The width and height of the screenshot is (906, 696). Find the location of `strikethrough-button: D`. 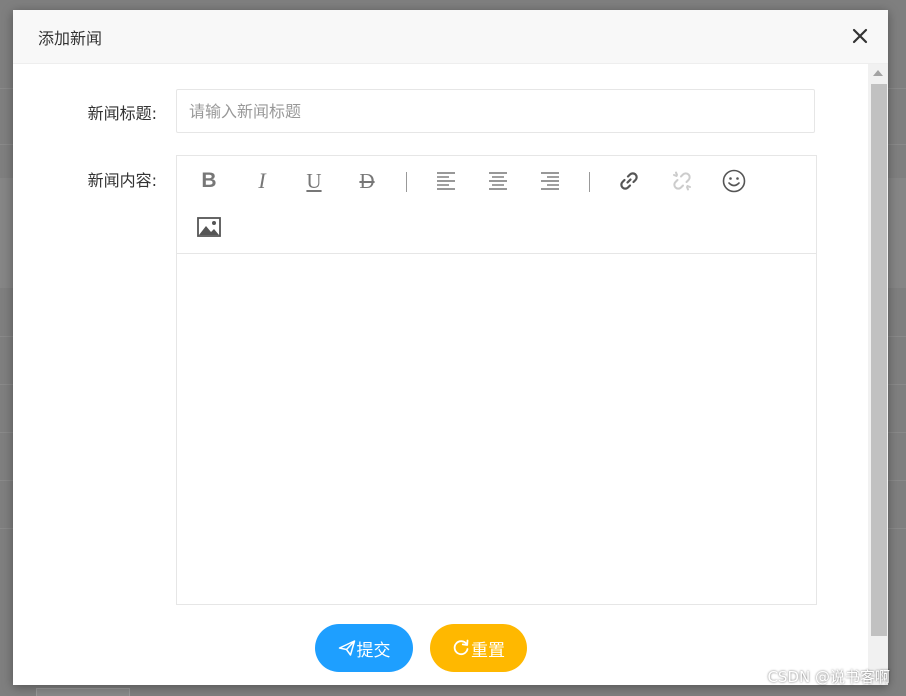

strikethrough-button: D is located at coordinates (367, 181).